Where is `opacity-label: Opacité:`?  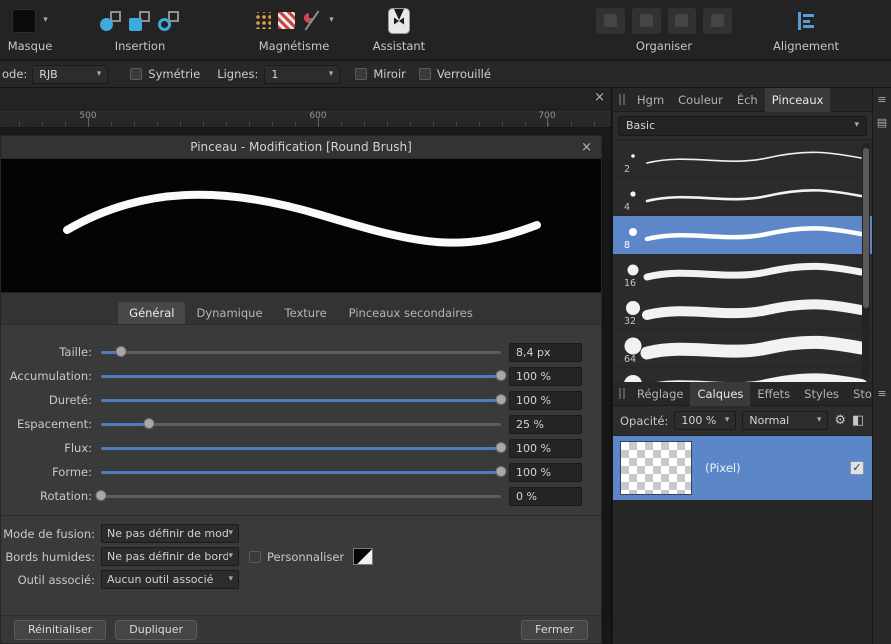 opacity-label: Opacité: is located at coordinates (644, 420).